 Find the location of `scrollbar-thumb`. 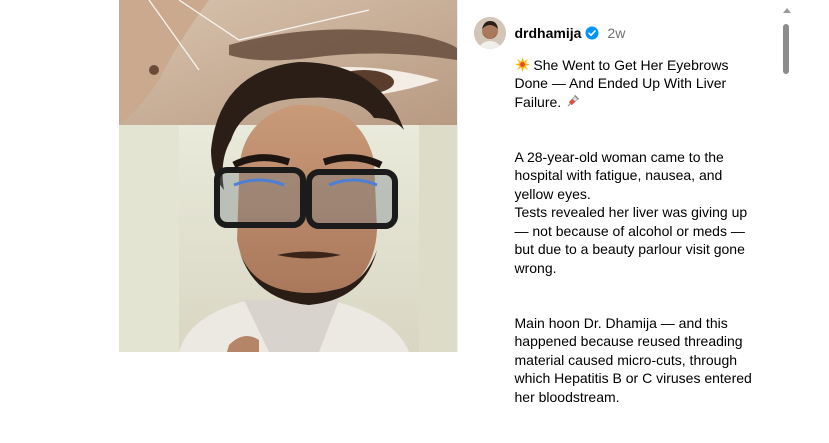

scrollbar-thumb is located at coordinates (786, 49).